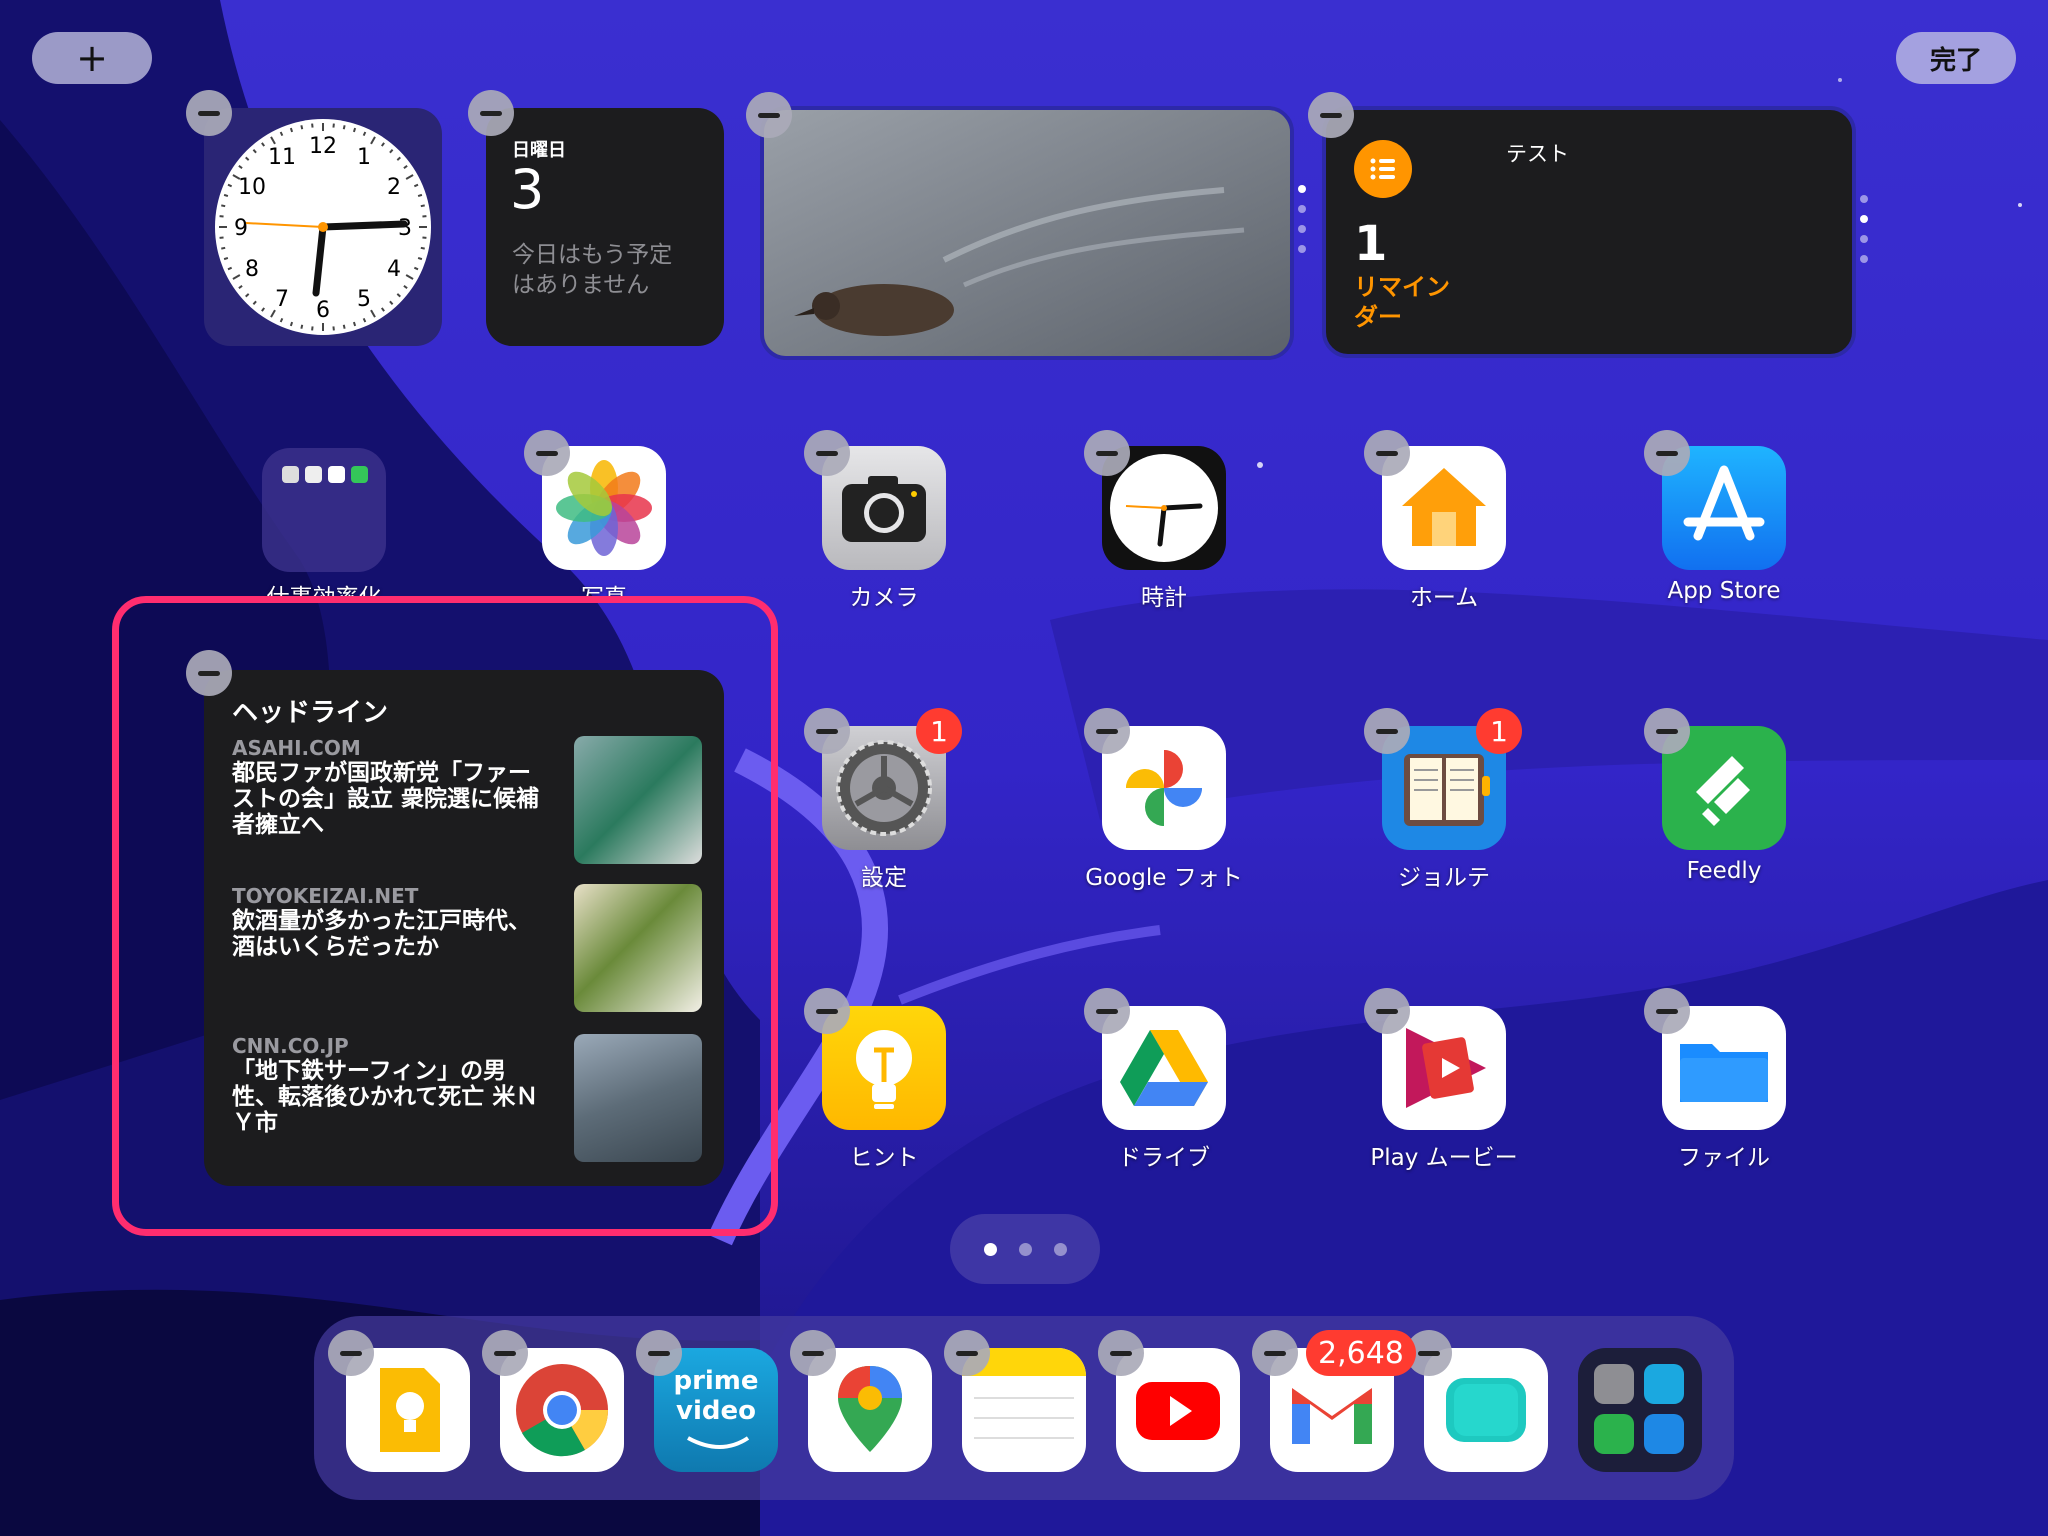 This screenshot has height=1536, width=2048. What do you see at coordinates (527, 189) in the screenshot?
I see `calendar-day: 3` at bounding box center [527, 189].